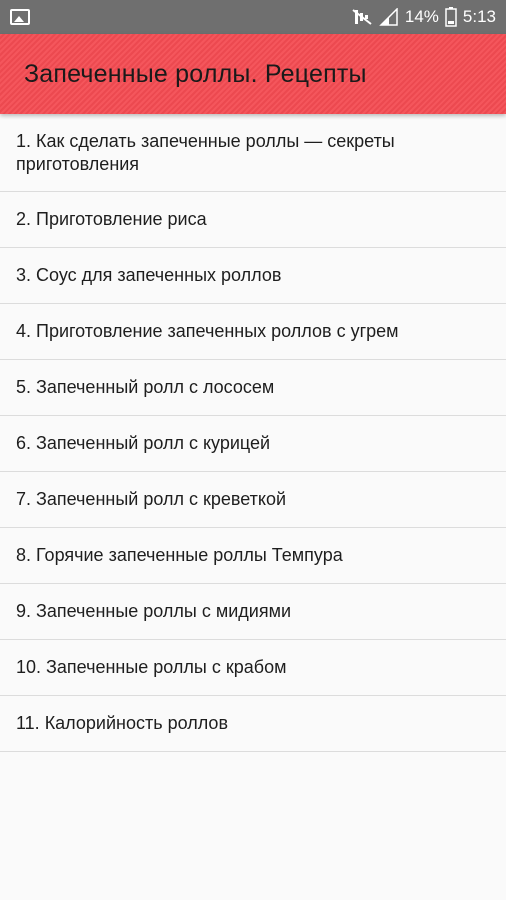  I want to click on mute-icon, so click(362, 17).